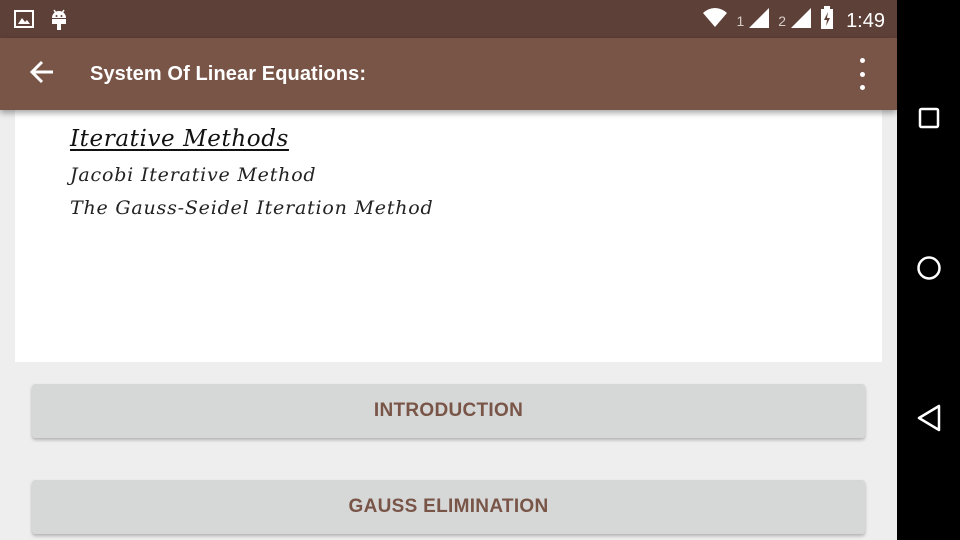 The image size is (960, 540). I want to click on arrow-left-icon, so click(42, 74).